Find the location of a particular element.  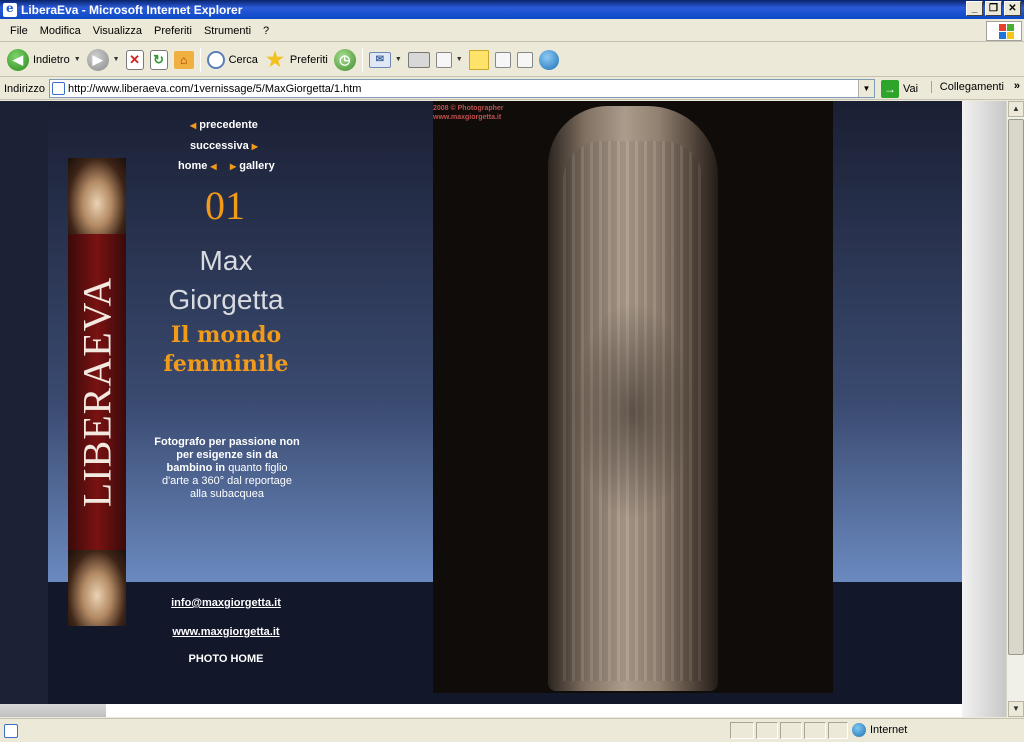

mail-button: ✉ ▼ is located at coordinates (385, 60).